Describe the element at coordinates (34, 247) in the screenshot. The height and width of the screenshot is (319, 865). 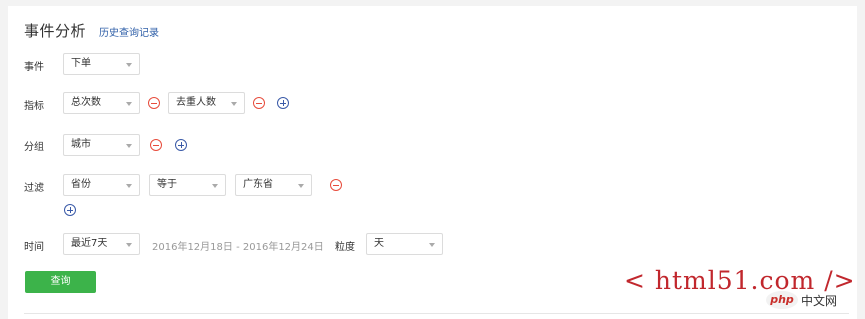
I see `time-label: 时间` at that location.